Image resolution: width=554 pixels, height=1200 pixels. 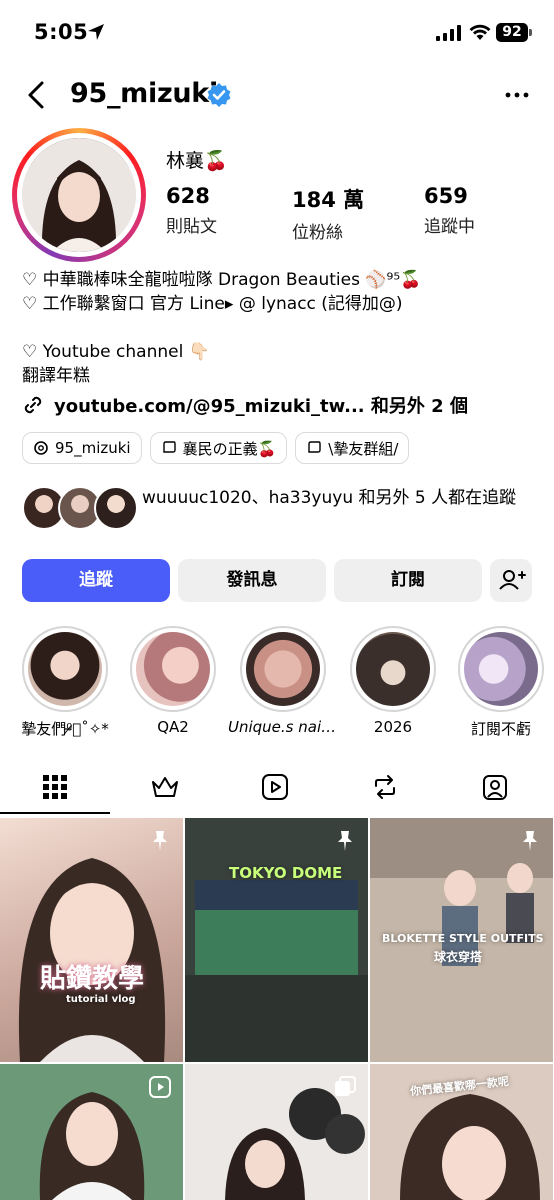 I want to click on subscribe-button: 訂閱, so click(x=408, y=580).